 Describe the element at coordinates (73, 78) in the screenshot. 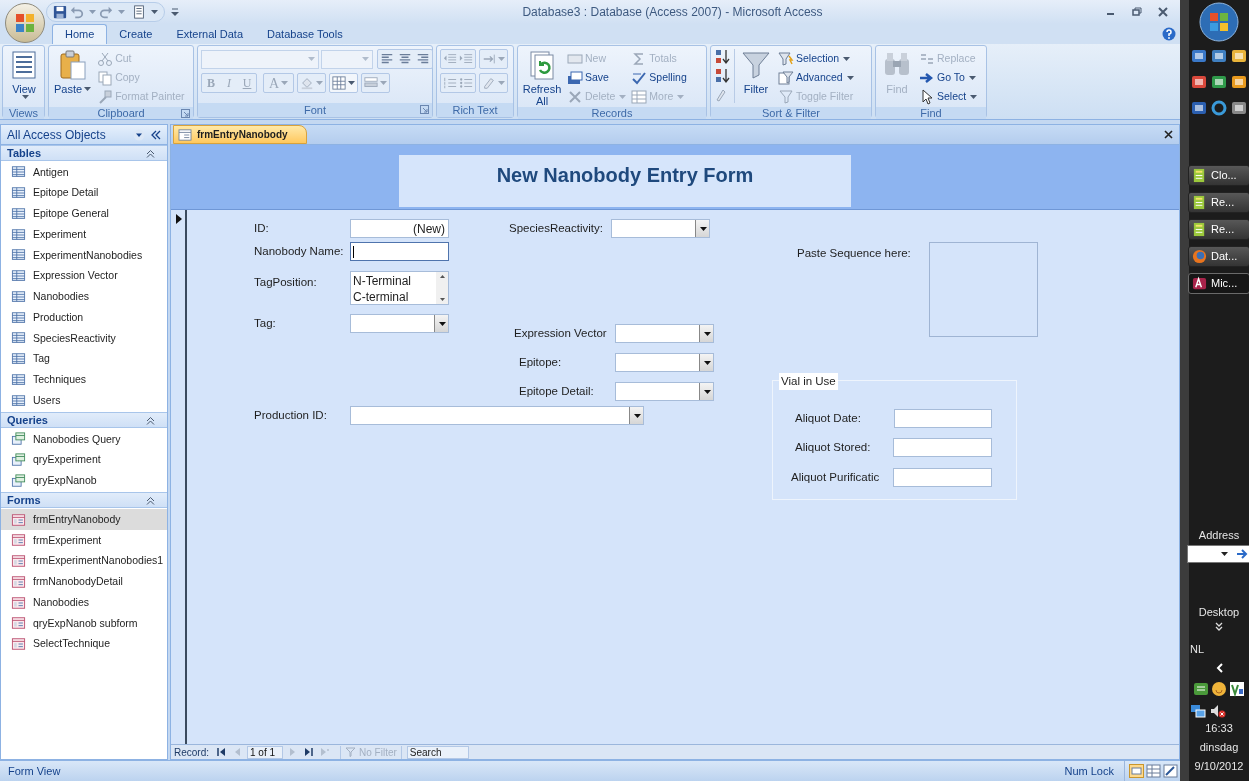

I see `ribbon-button: Paste` at that location.